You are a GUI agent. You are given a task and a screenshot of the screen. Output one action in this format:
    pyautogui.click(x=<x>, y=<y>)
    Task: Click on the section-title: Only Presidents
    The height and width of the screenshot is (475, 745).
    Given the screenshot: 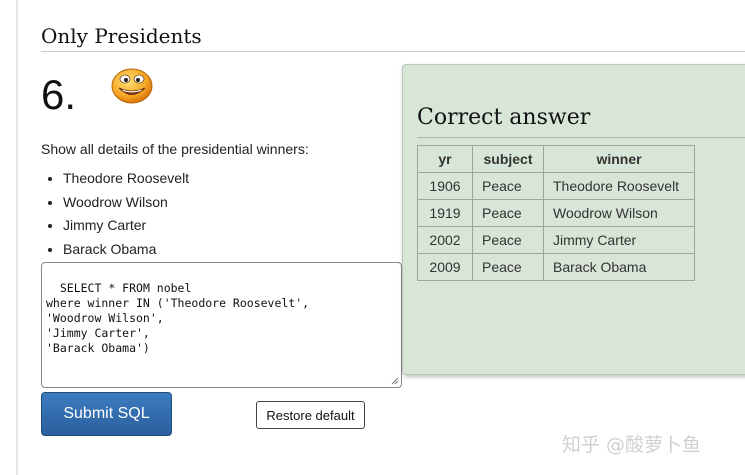 What is the action you would take?
    pyautogui.click(x=121, y=36)
    